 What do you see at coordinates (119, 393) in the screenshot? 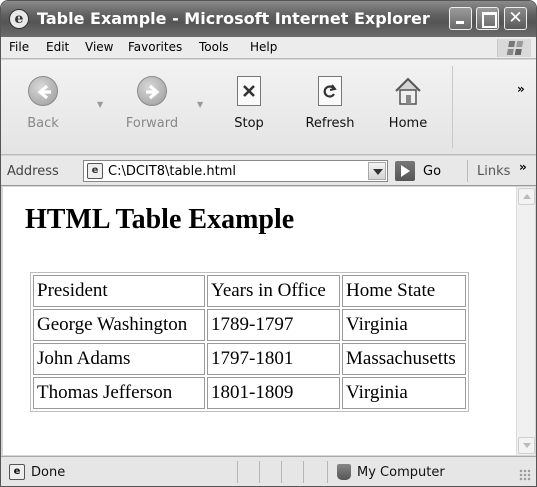
I see `table-cell: Thomas Jefferson` at bounding box center [119, 393].